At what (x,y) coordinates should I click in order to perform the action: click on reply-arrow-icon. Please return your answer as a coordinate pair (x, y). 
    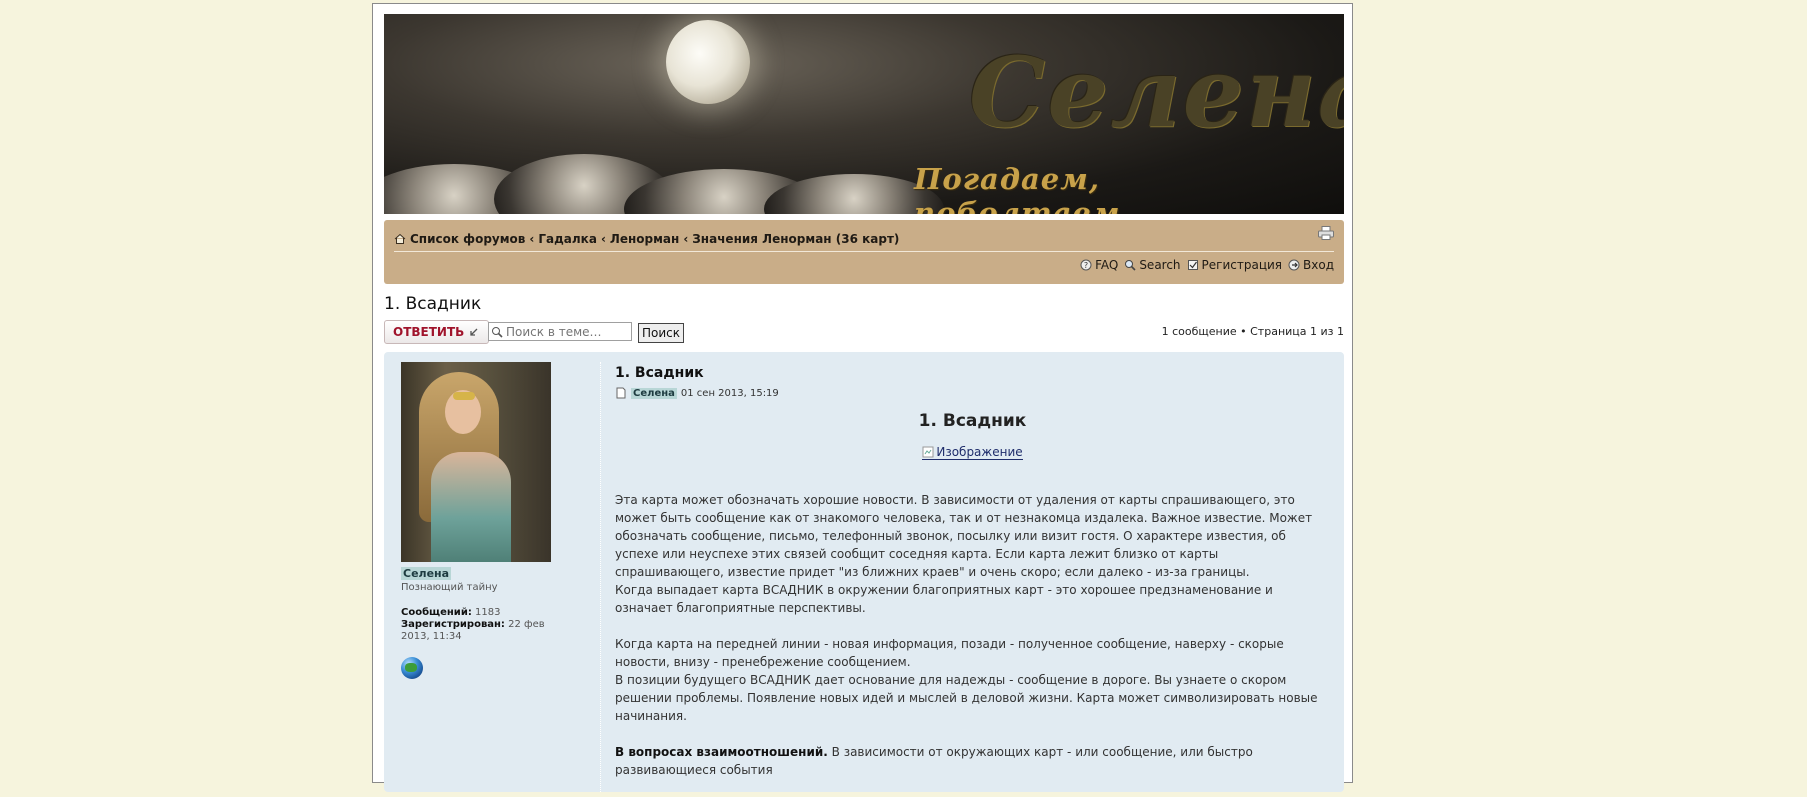
    Looking at the image, I should click on (474, 332).